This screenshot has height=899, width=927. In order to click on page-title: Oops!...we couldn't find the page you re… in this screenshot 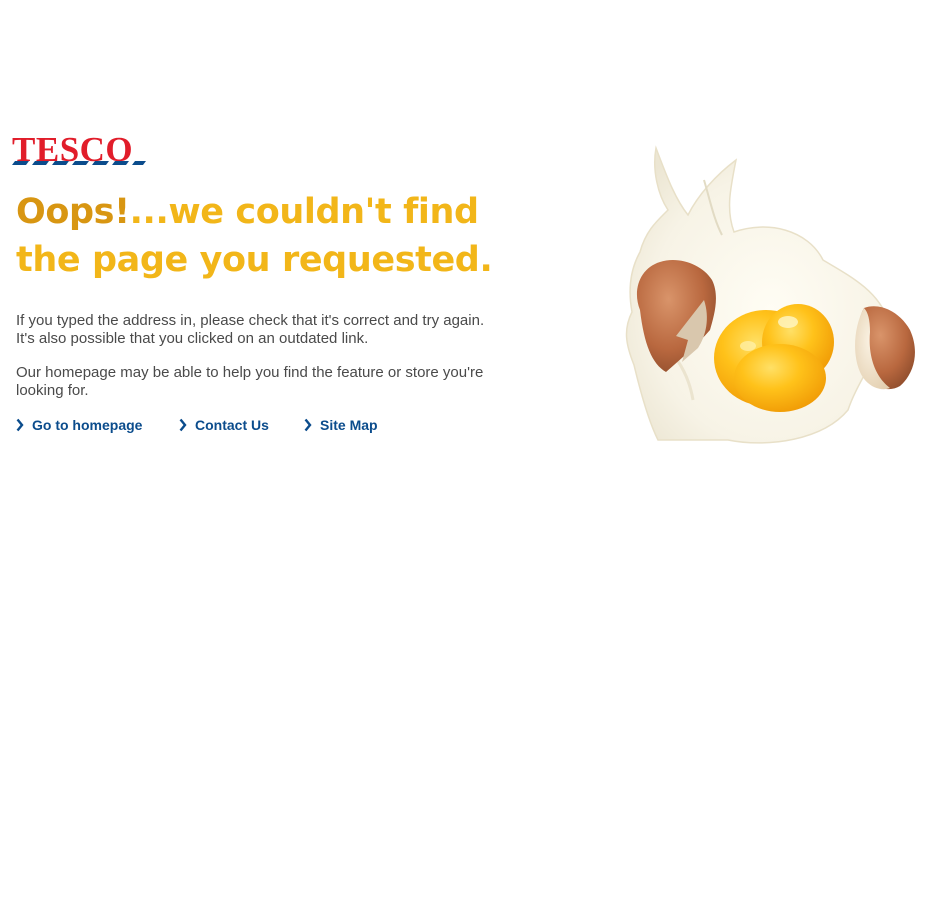, I will do `click(254, 236)`.